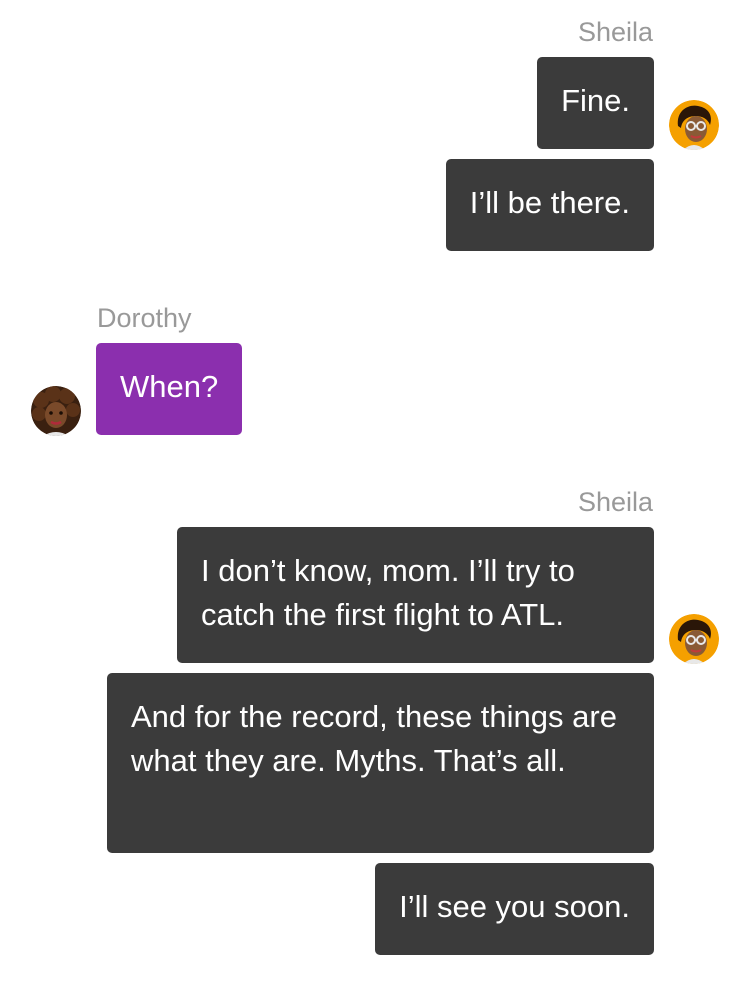 Image resolution: width=750 pixels, height=1000 pixels. Describe the element at coordinates (514, 909) in the screenshot. I see `message-bubble-outgoing: I’ll see you soon.` at that location.